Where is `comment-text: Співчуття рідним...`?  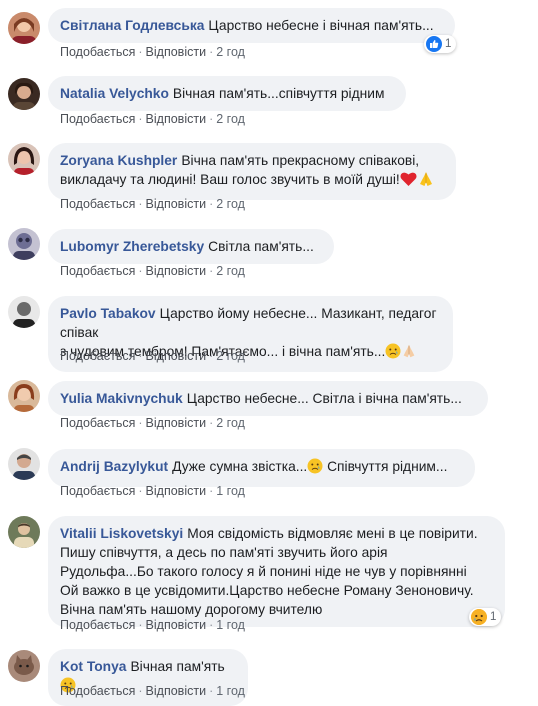
comment-text: Співчуття рідним... is located at coordinates (385, 466).